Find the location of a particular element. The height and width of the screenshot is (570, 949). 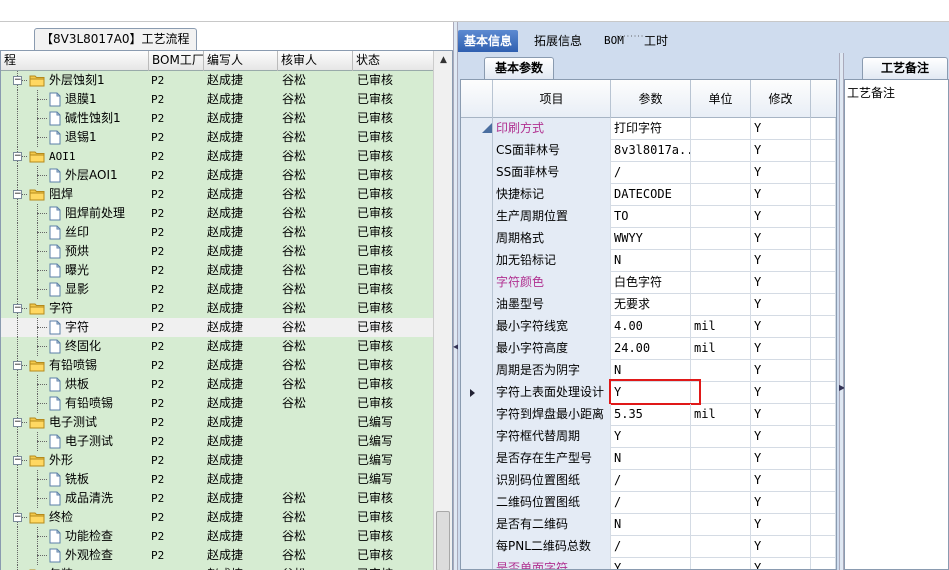

column-header-status: 状态 is located at coordinates (393, 61).